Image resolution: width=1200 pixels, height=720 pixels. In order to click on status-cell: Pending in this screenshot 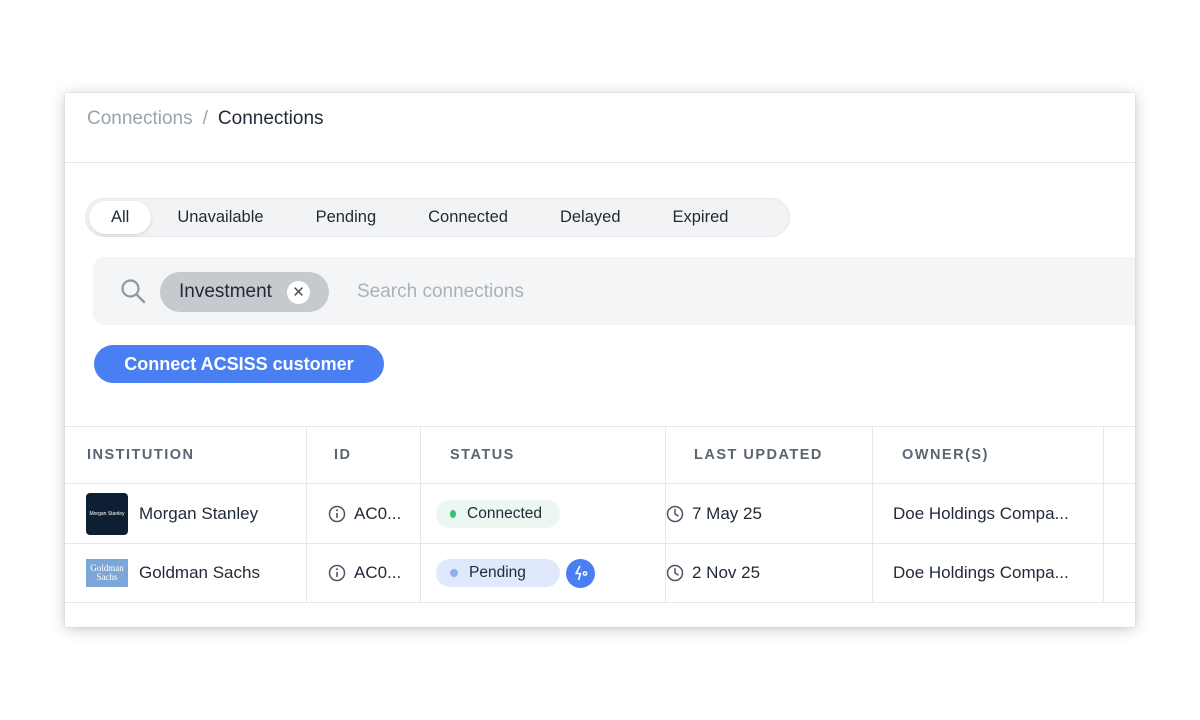, I will do `click(515, 573)`.